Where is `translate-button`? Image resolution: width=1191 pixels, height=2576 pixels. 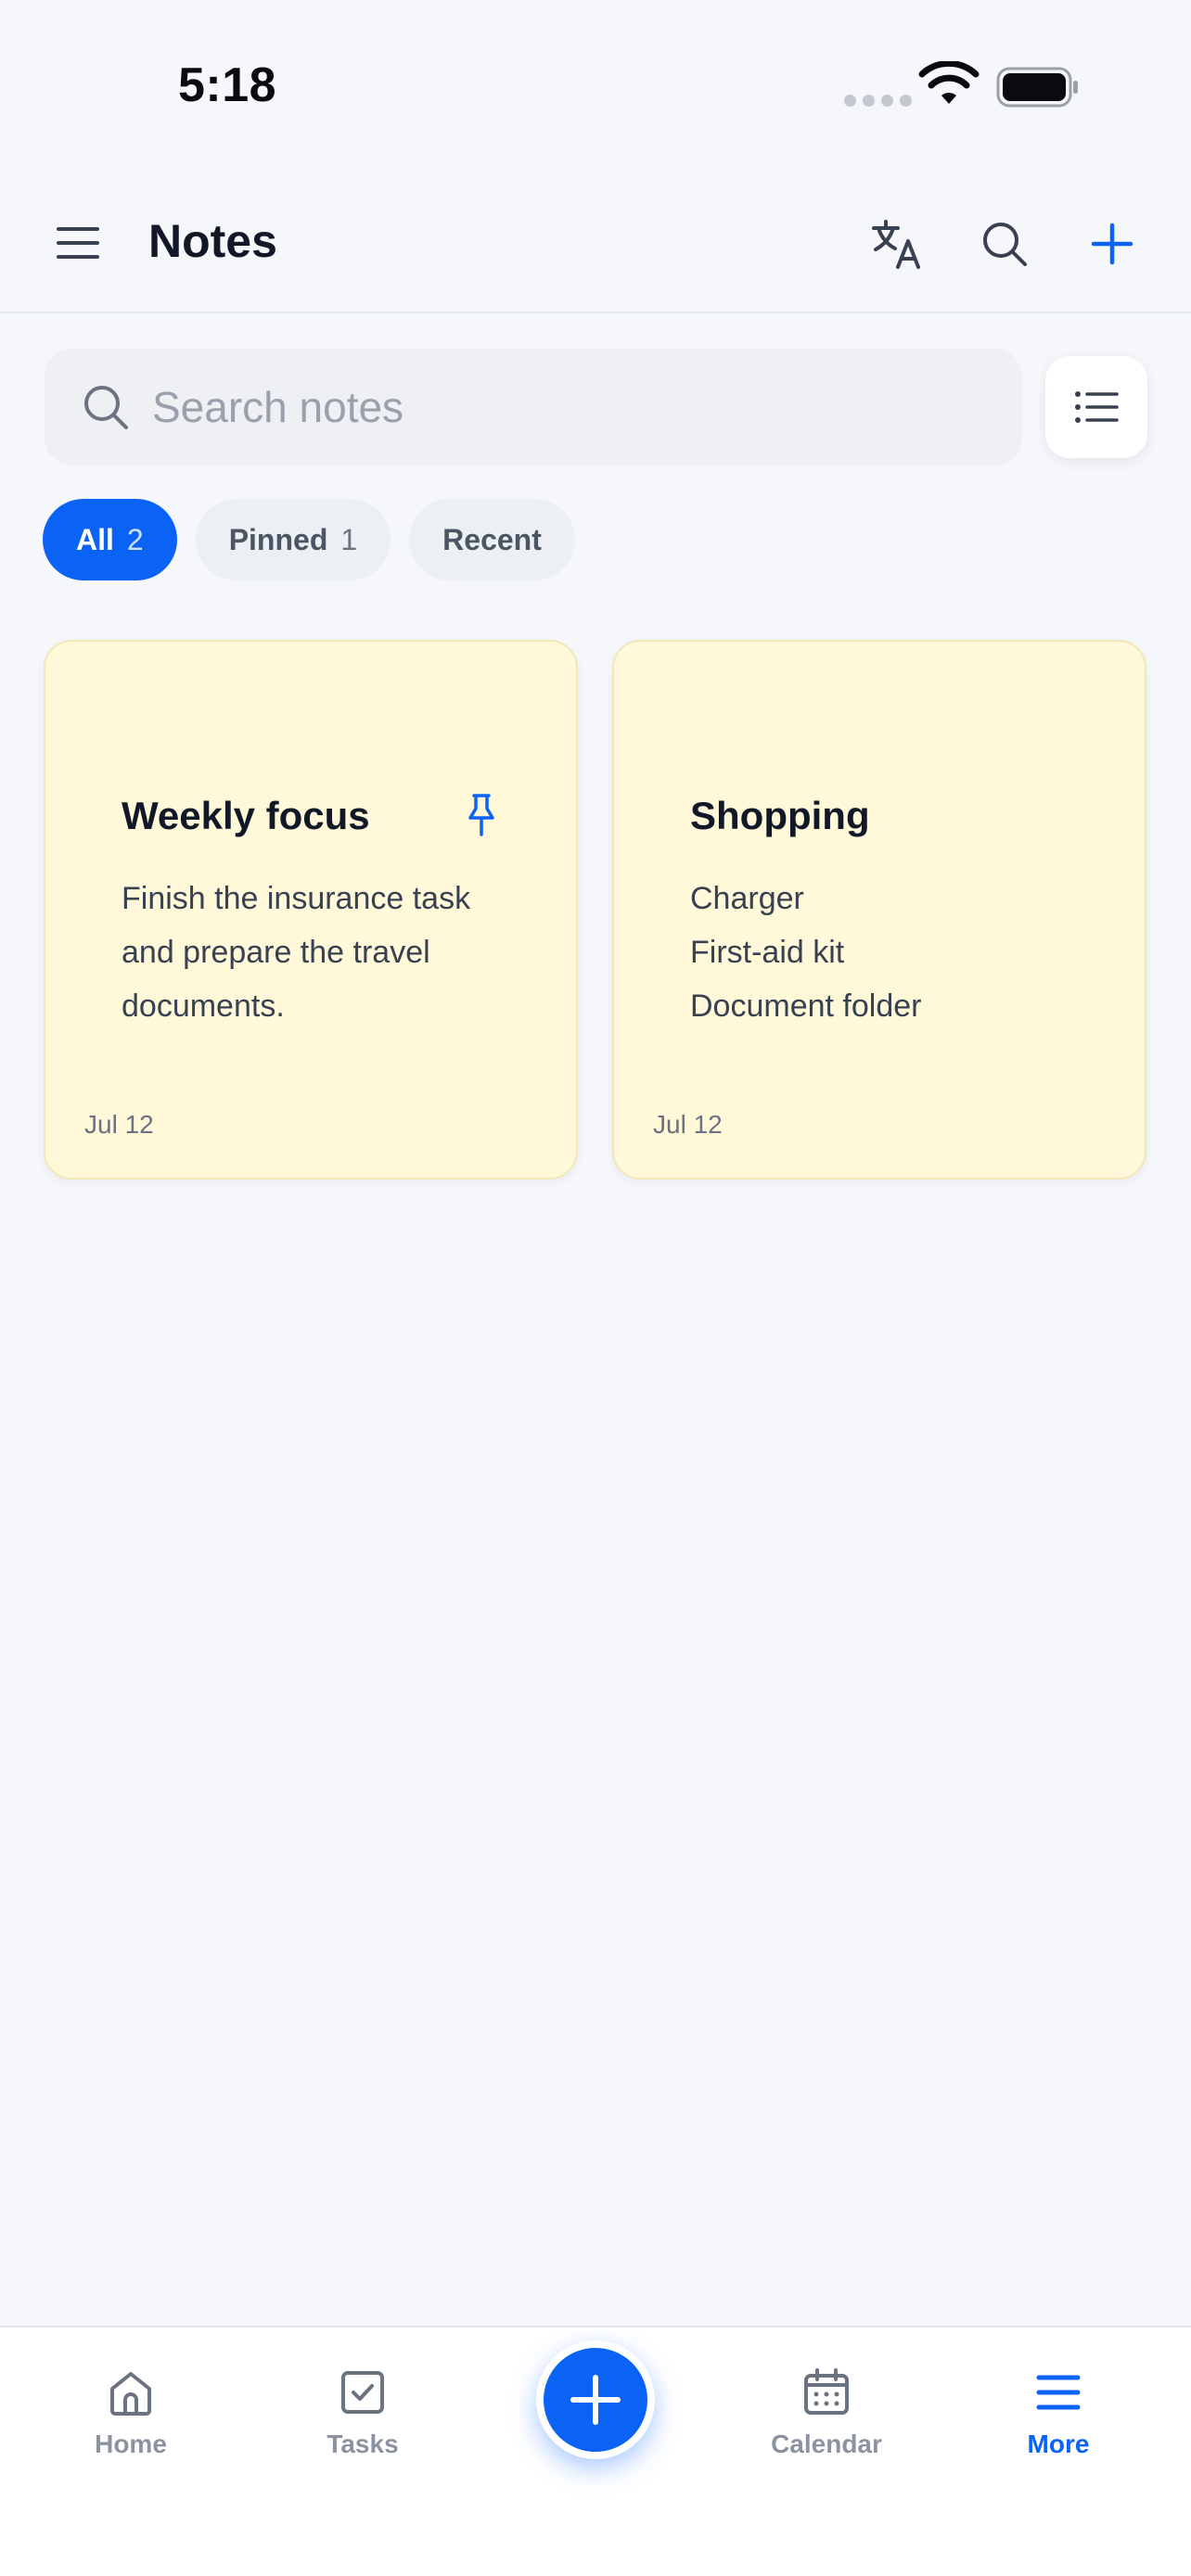
translate-button is located at coordinates (896, 244).